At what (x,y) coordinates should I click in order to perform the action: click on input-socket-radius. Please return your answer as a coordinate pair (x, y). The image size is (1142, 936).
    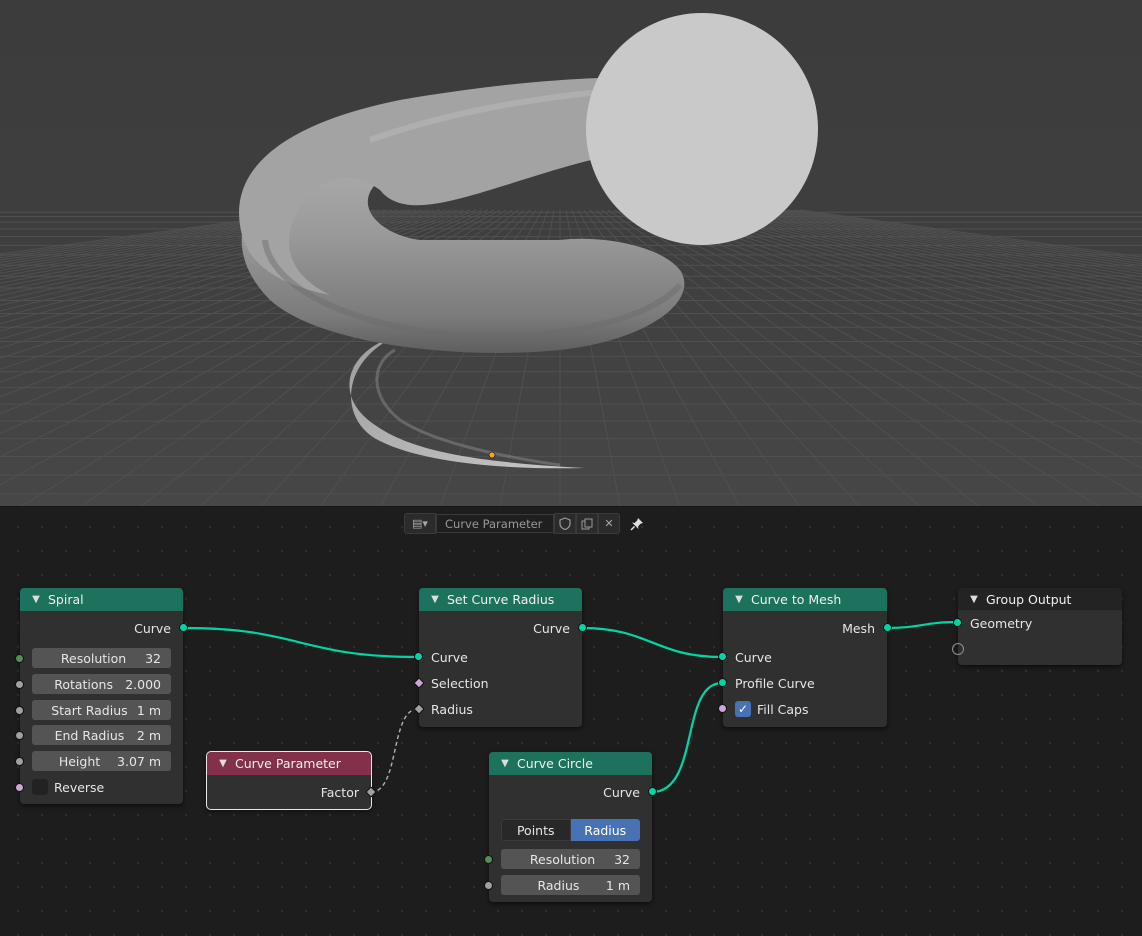
    Looking at the image, I should click on (488, 885).